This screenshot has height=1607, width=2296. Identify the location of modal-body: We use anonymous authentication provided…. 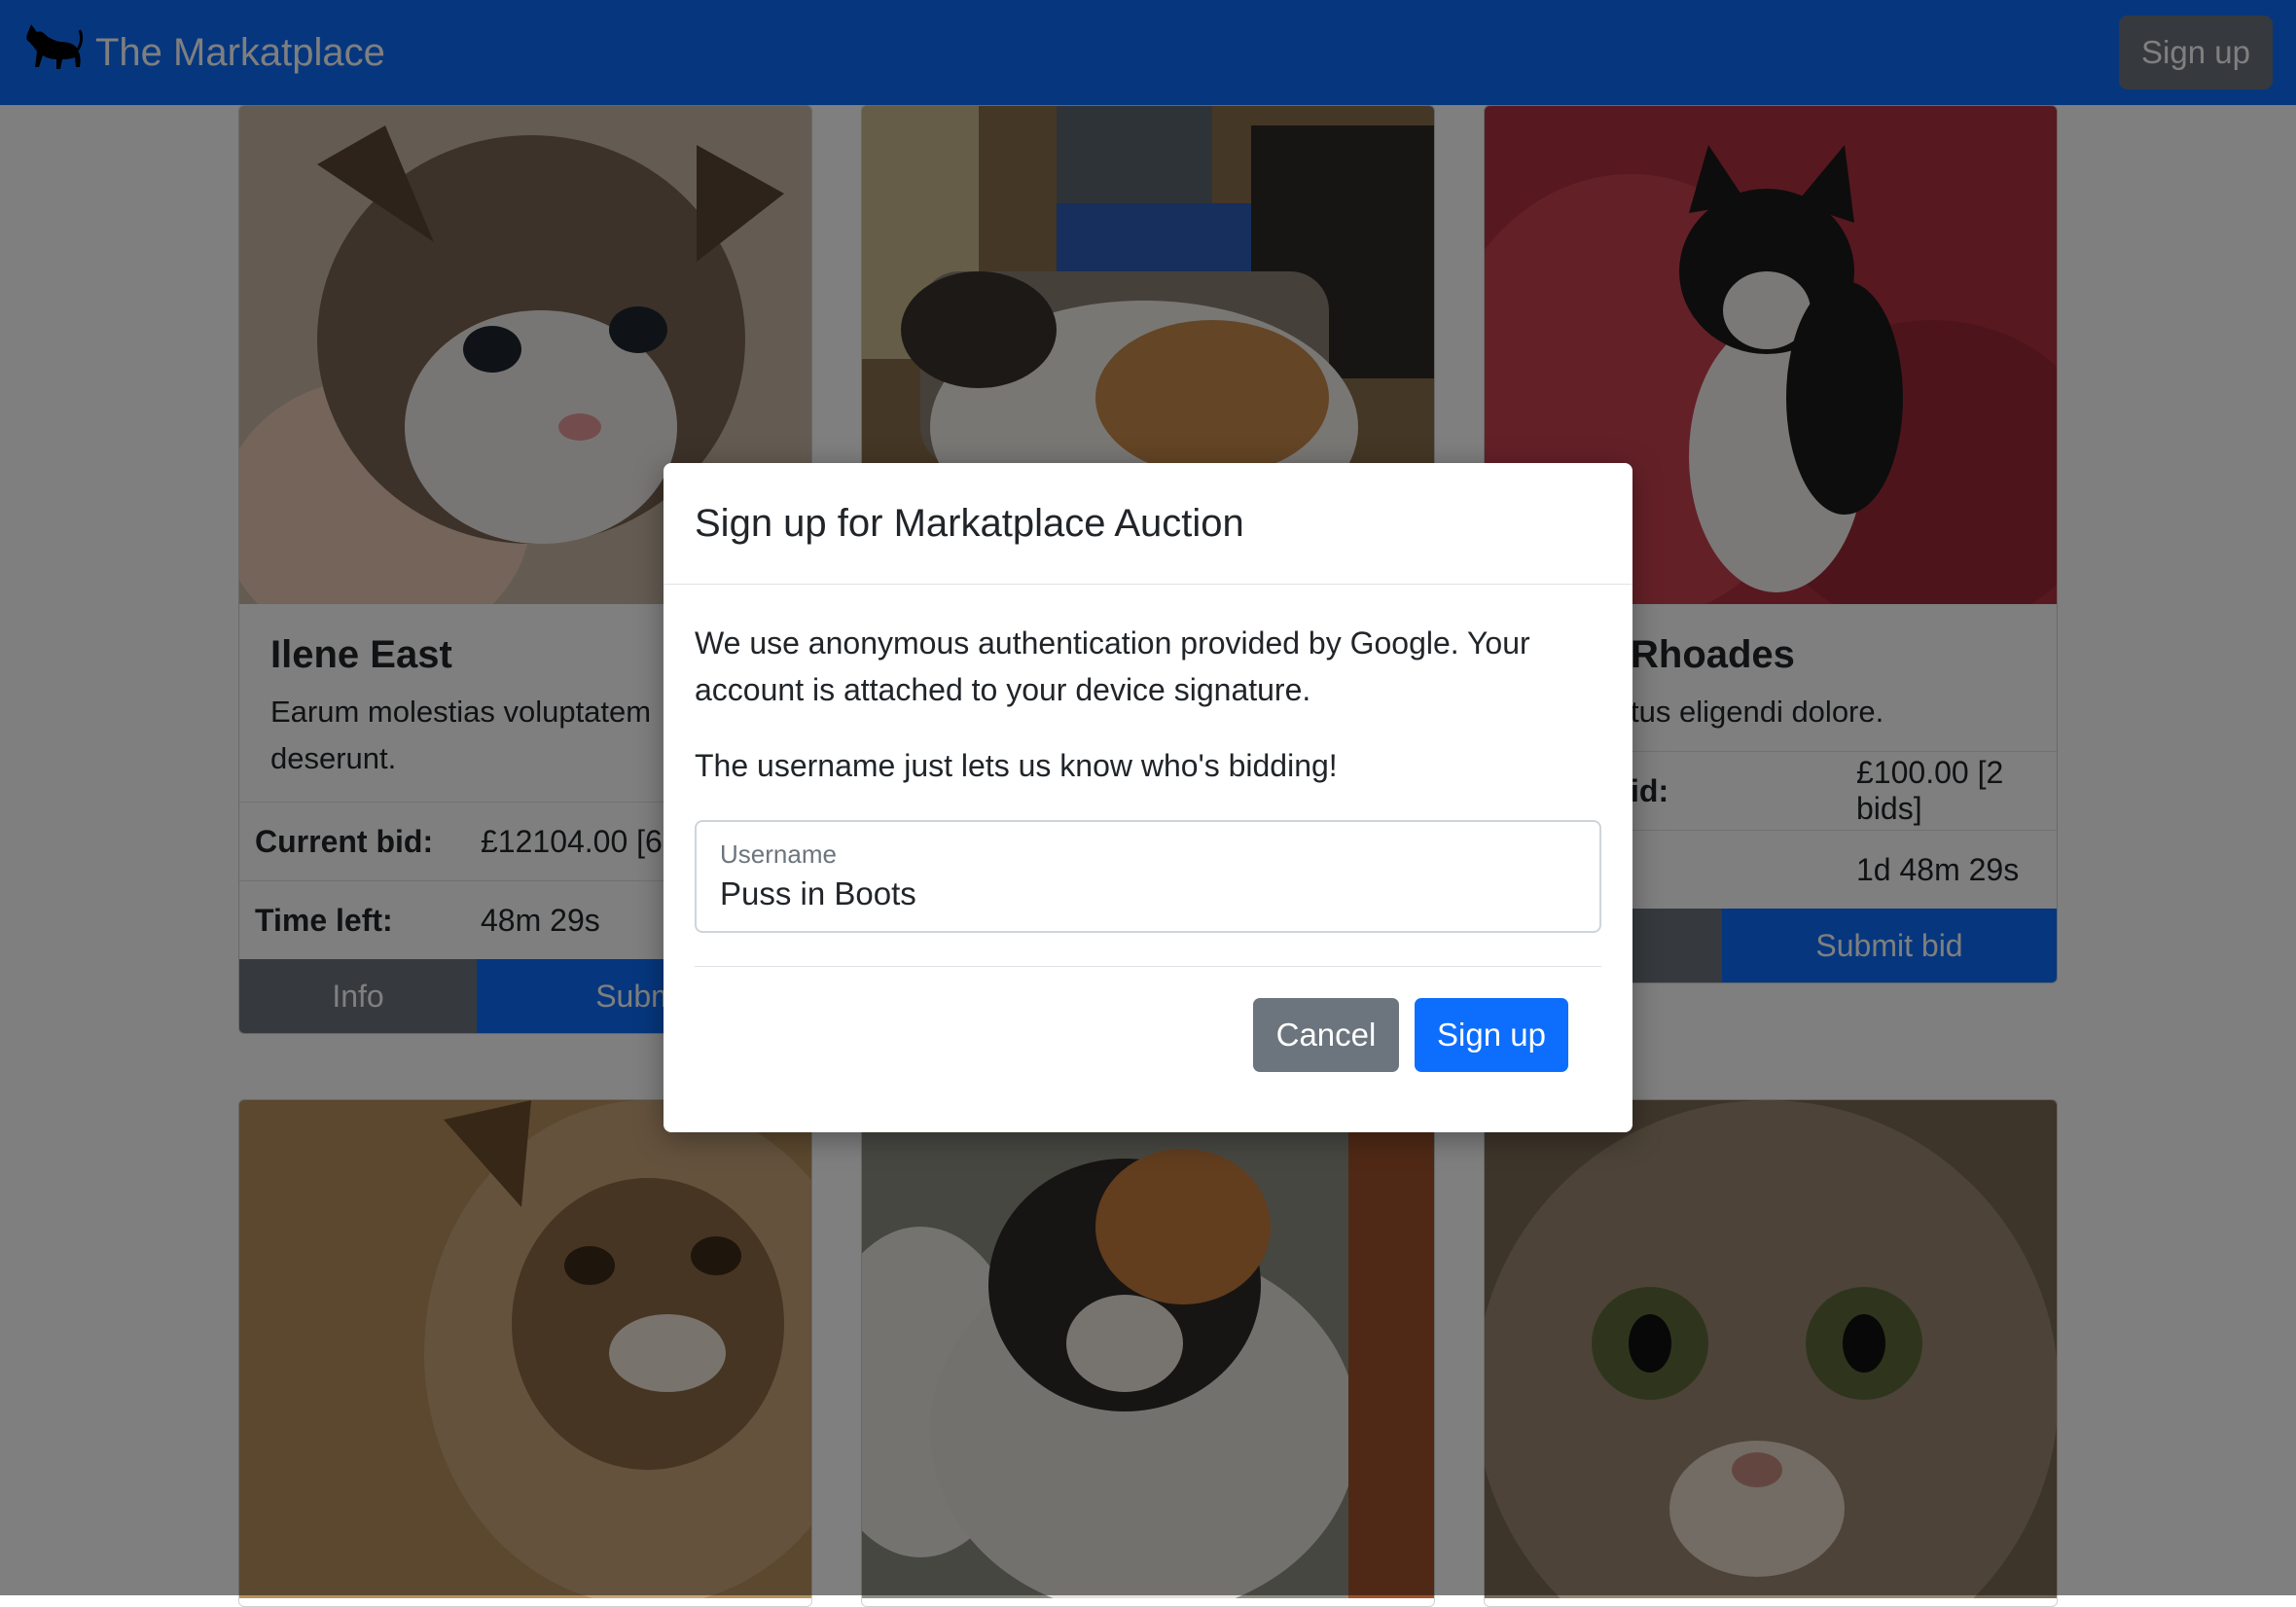
(1148, 759).